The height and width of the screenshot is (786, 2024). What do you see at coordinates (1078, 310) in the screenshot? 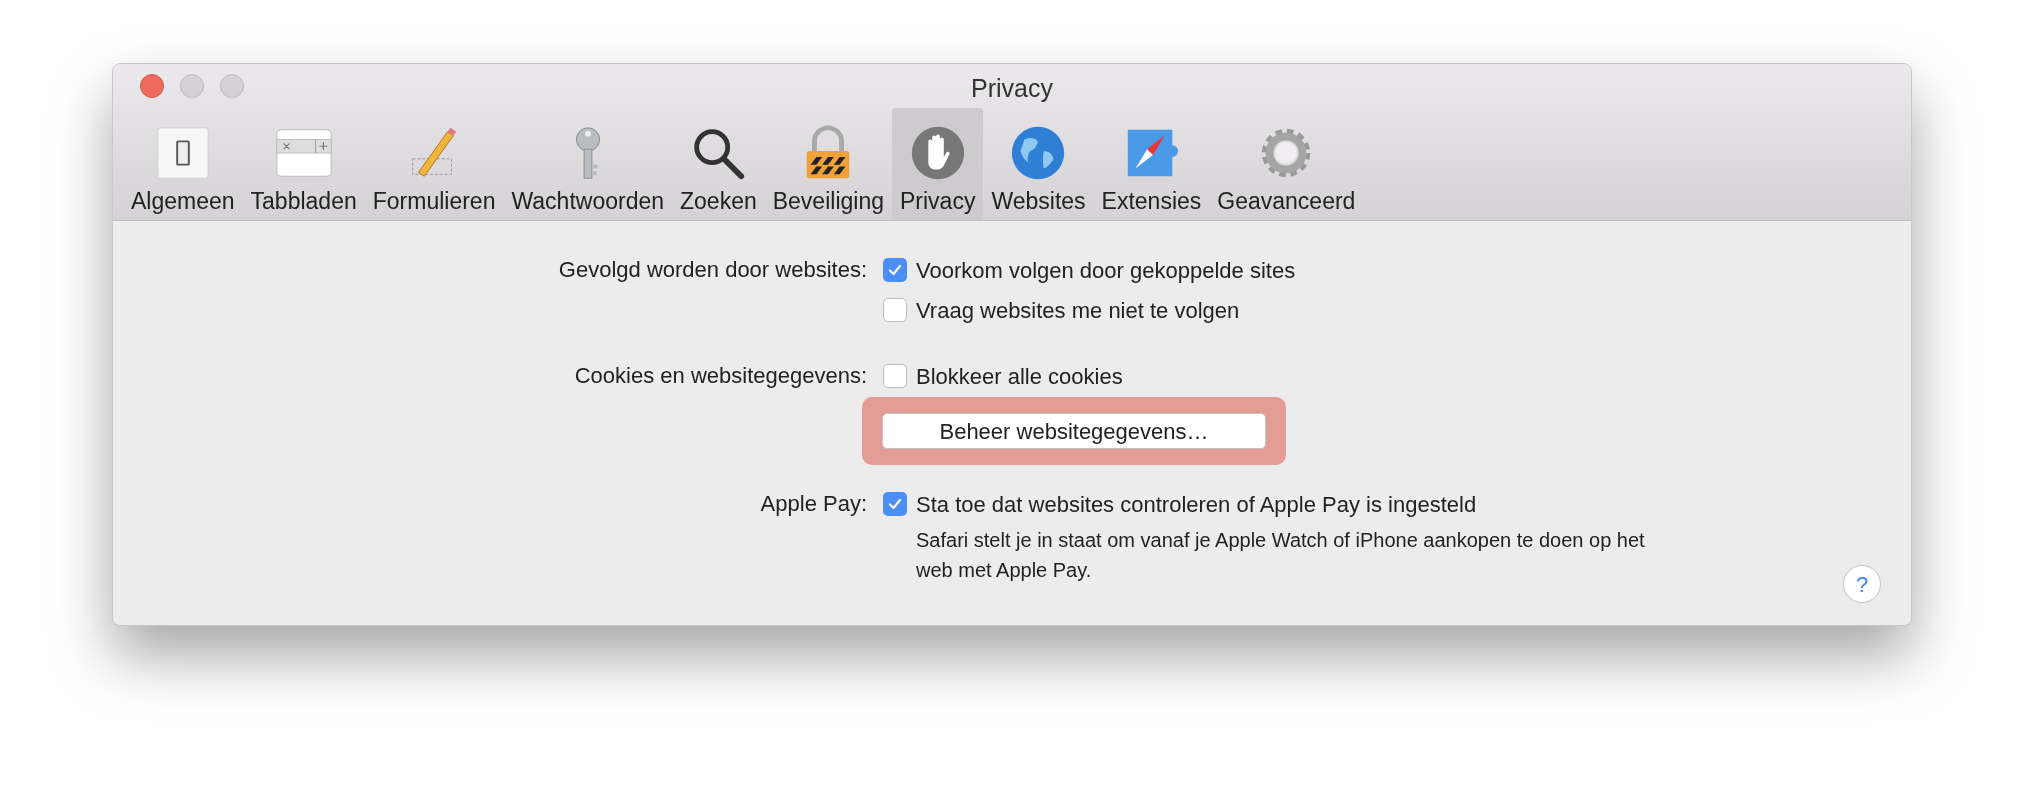
I see `checkbox-label: Vraag websites me niet te volgen` at bounding box center [1078, 310].